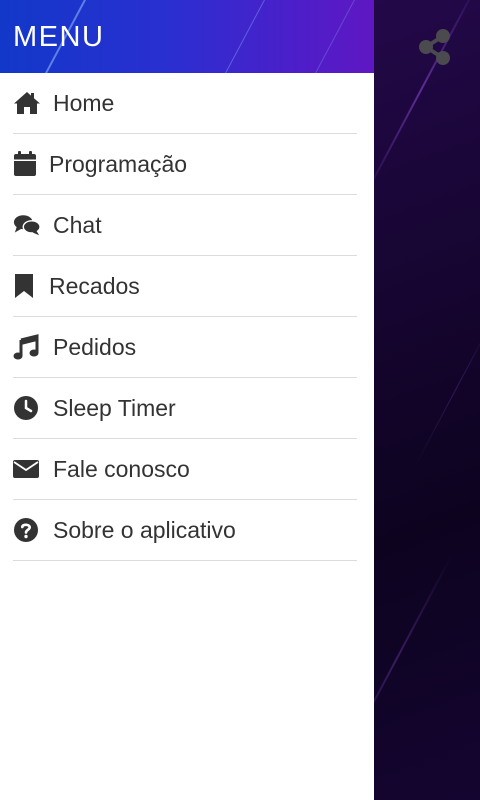  I want to click on menu-item-programacao: Programação, so click(185, 164).